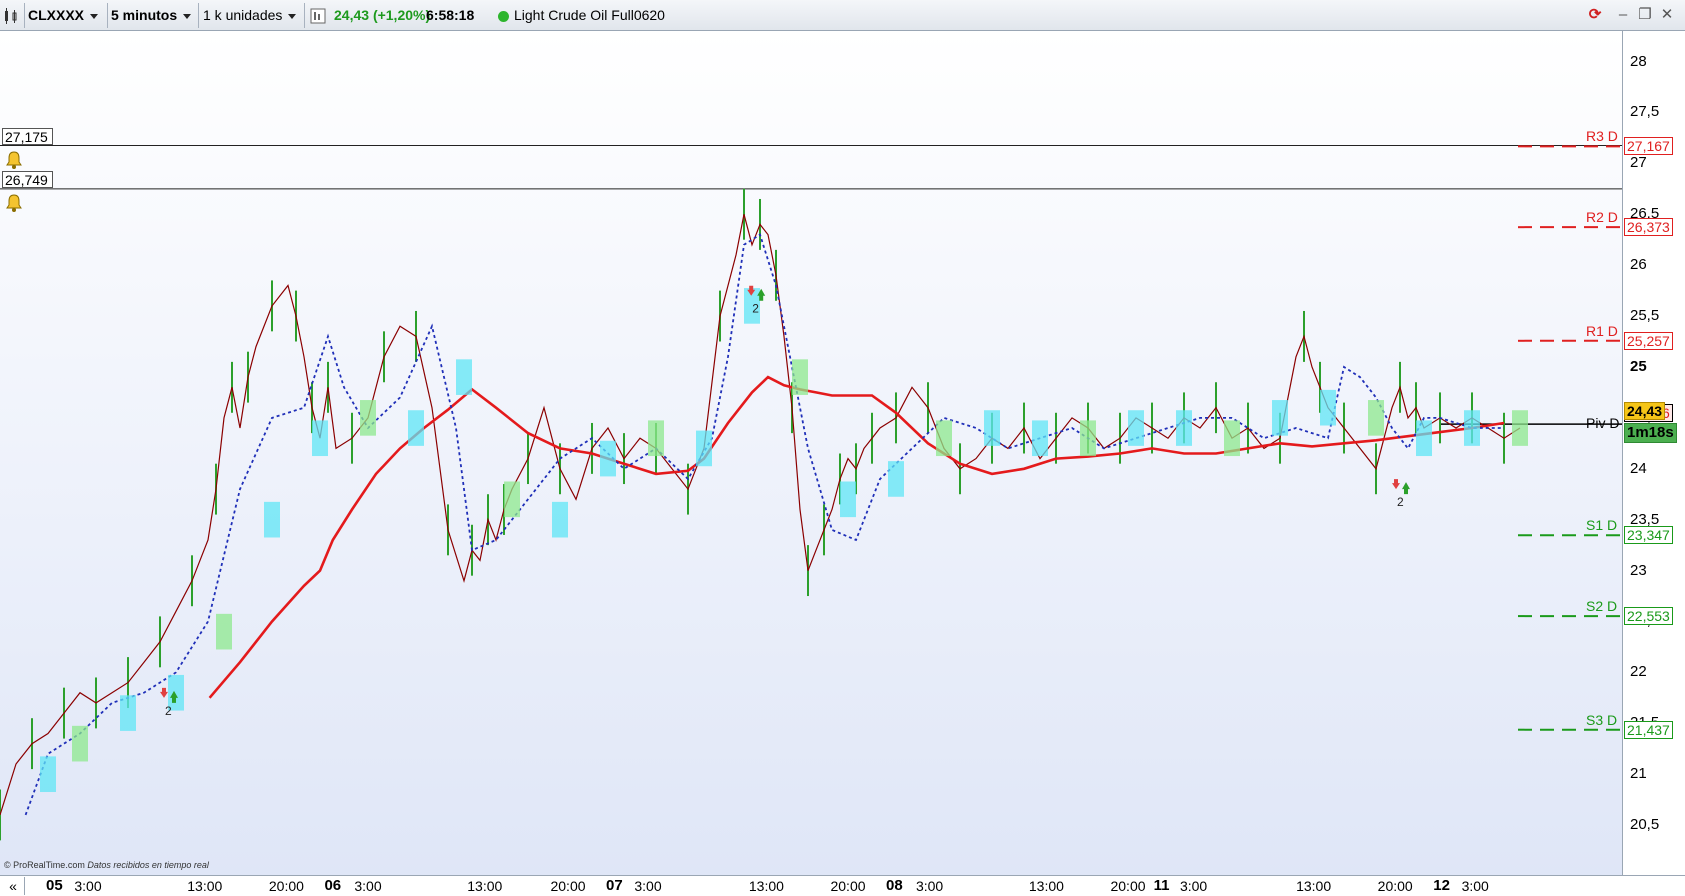 The width and height of the screenshot is (1685, 896). I want to click on pivot-label-s1-d: S1 D, so click(1602, 525).